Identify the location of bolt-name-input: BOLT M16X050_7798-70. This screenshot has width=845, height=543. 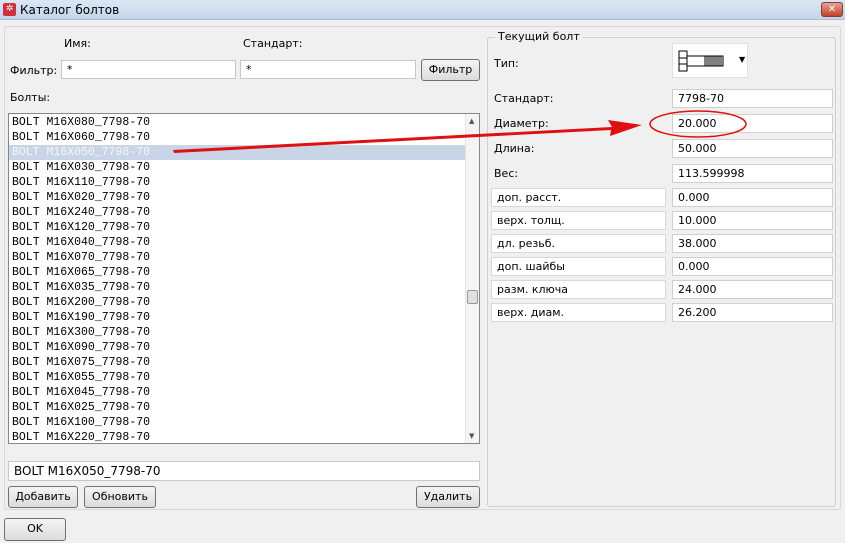
(244, 471).